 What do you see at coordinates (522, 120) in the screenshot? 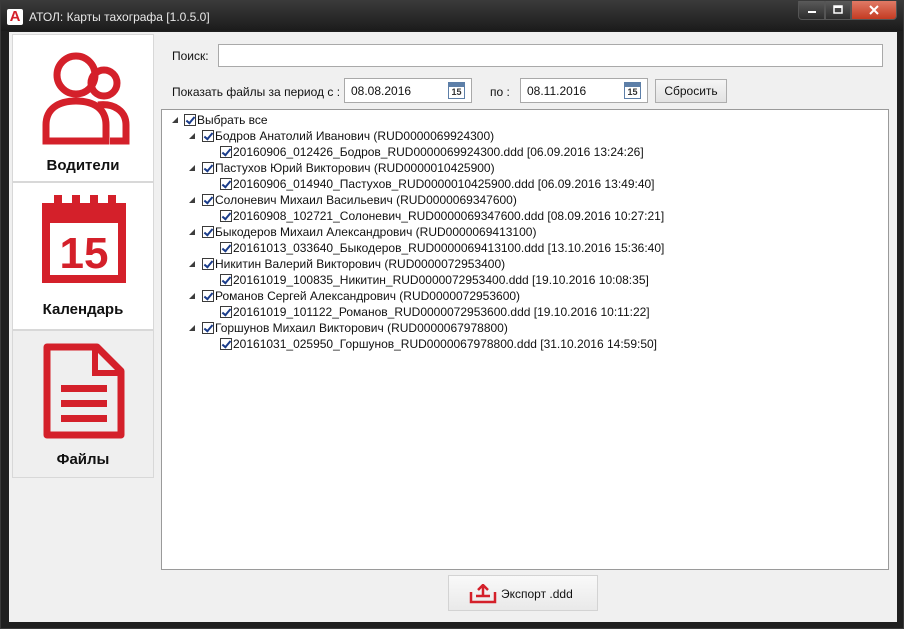
I see `select-all-item: Выбрать все` at bounding box center [522, 120].